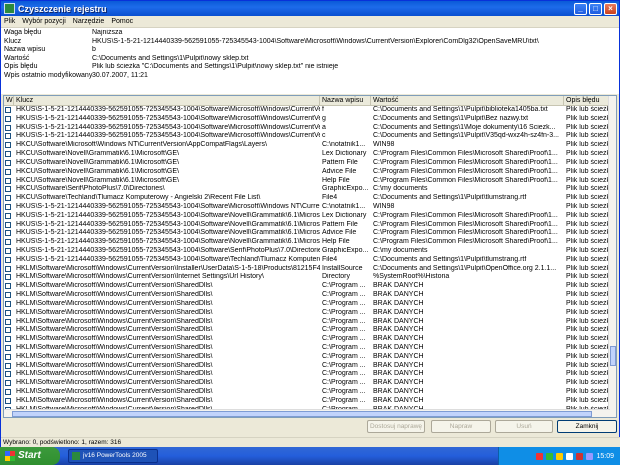 This screenshot has width=620, height=465. What do you see at coordinates (9, 8) in the screenshot?
I see `app-icon` at bounding box center [9, 8].